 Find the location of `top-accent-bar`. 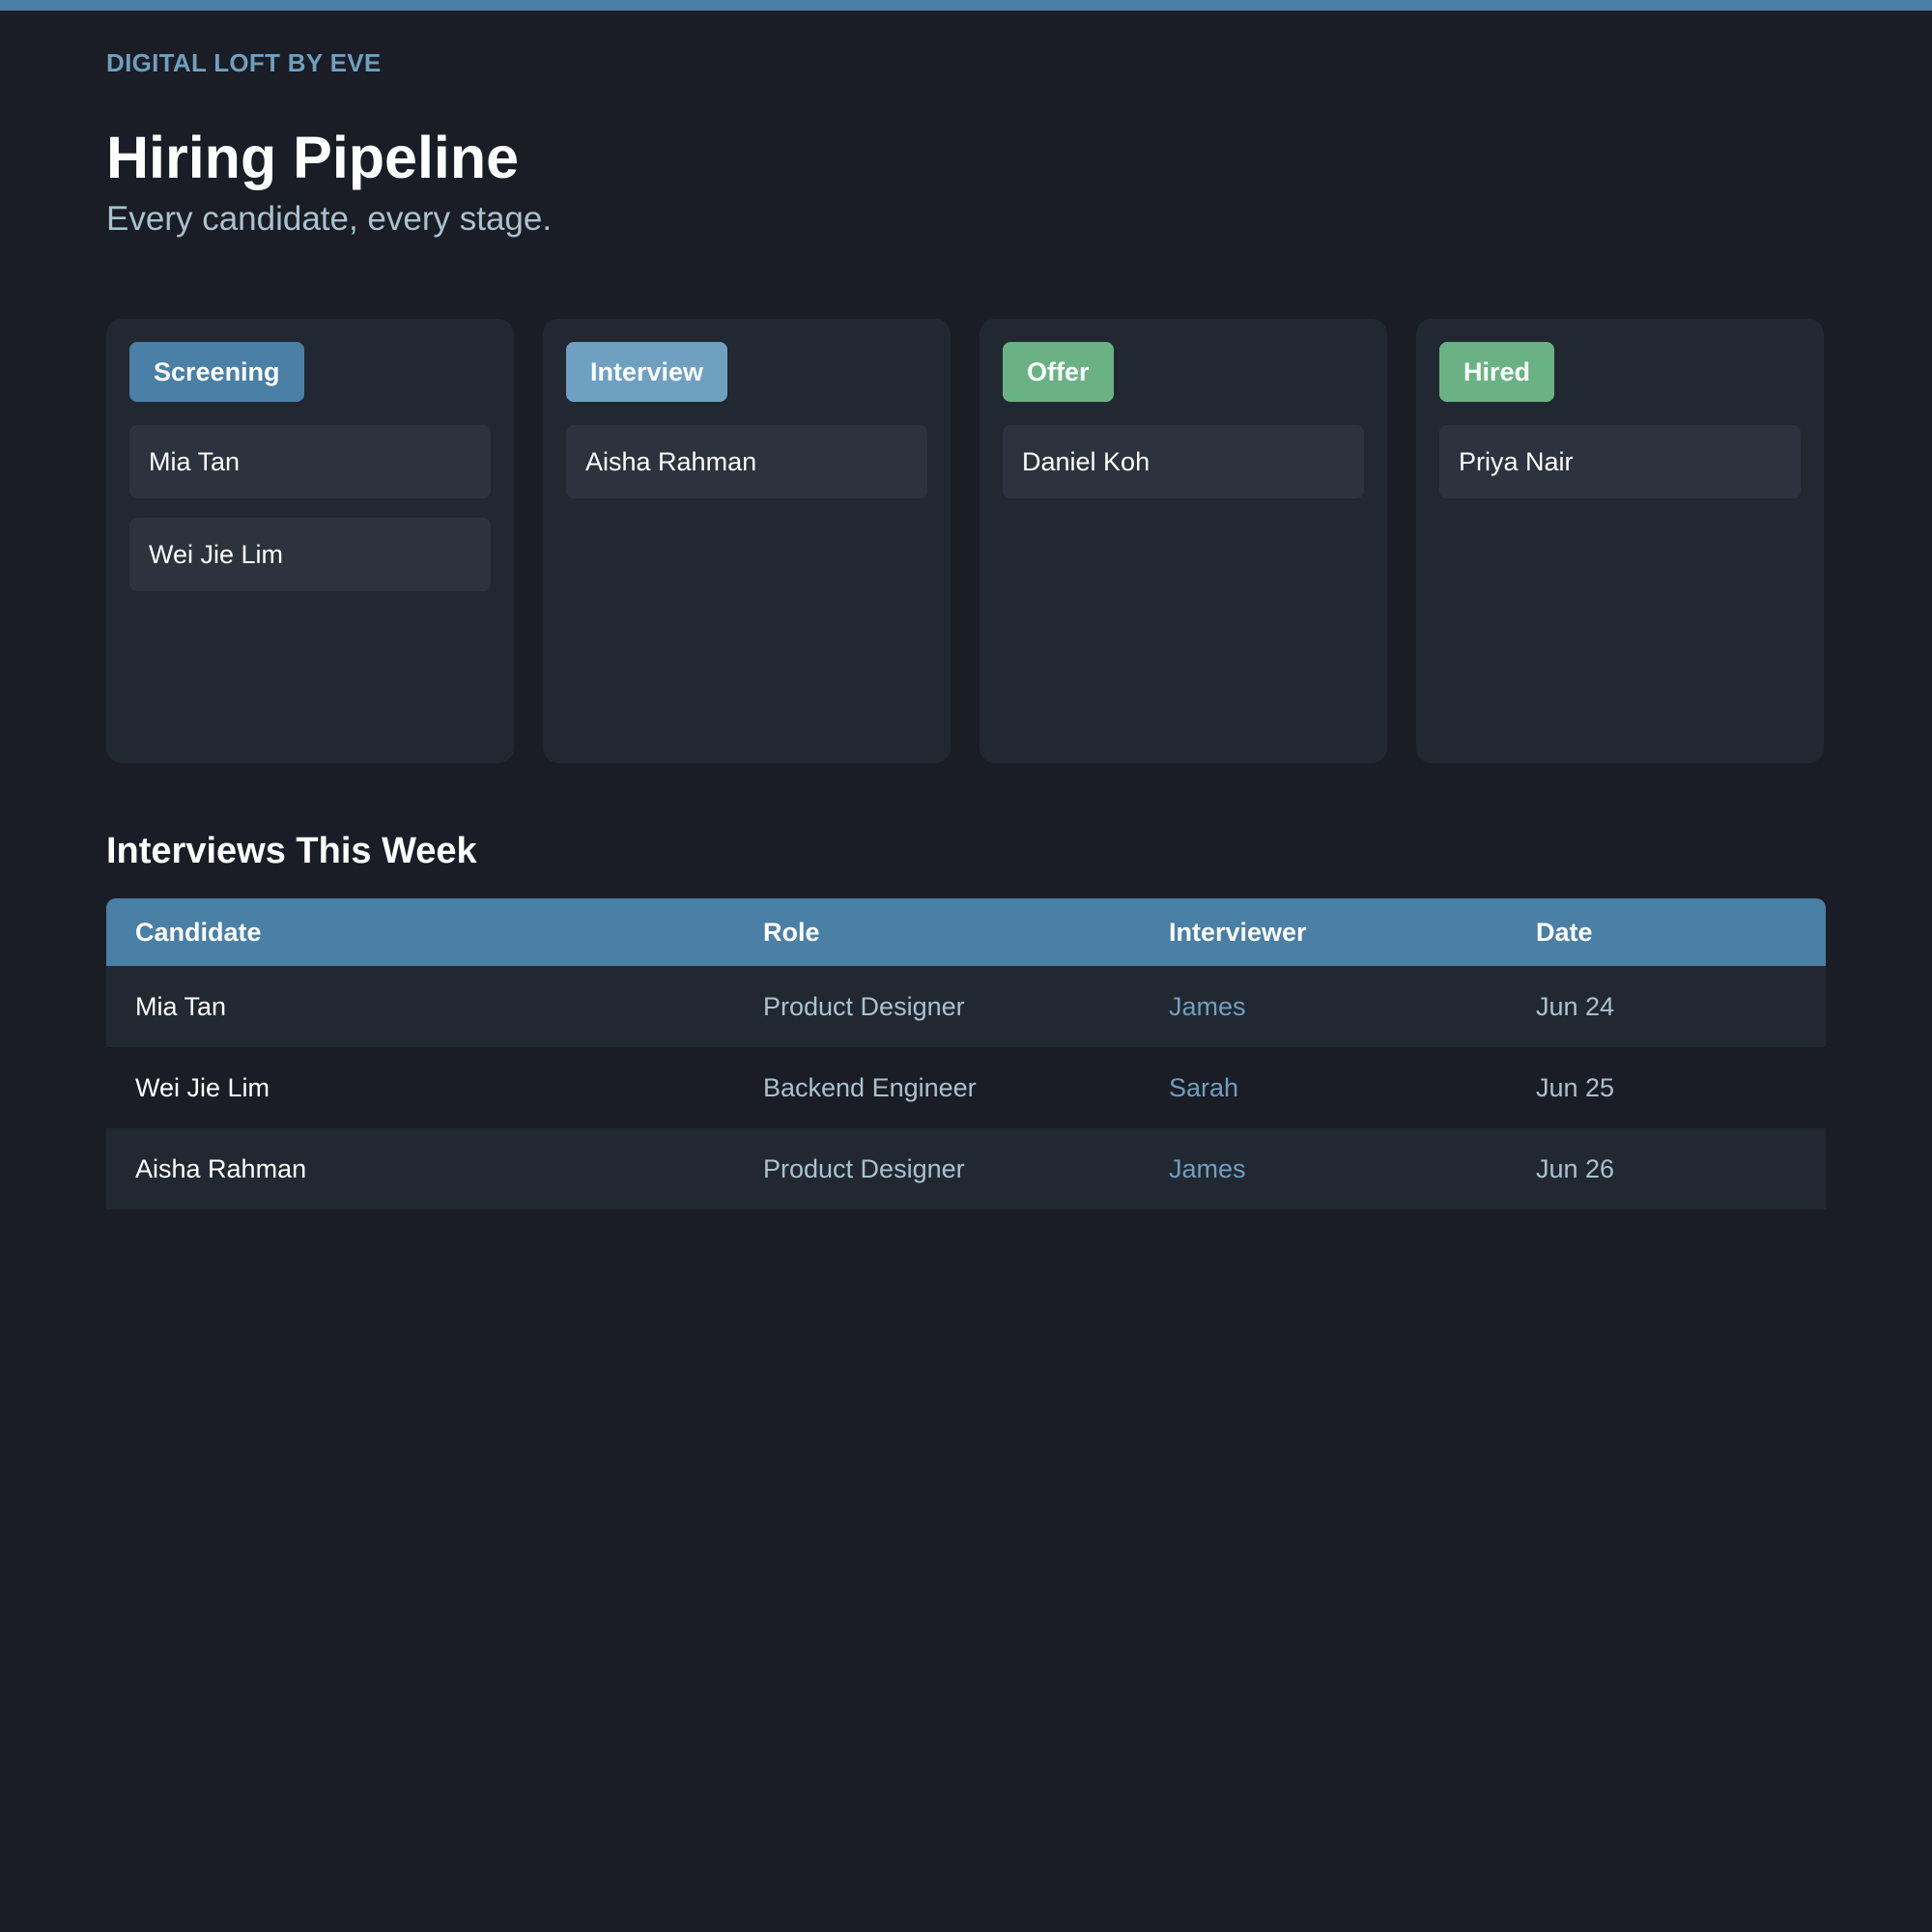

top-accent-bar is located at coordinates (966, 5).